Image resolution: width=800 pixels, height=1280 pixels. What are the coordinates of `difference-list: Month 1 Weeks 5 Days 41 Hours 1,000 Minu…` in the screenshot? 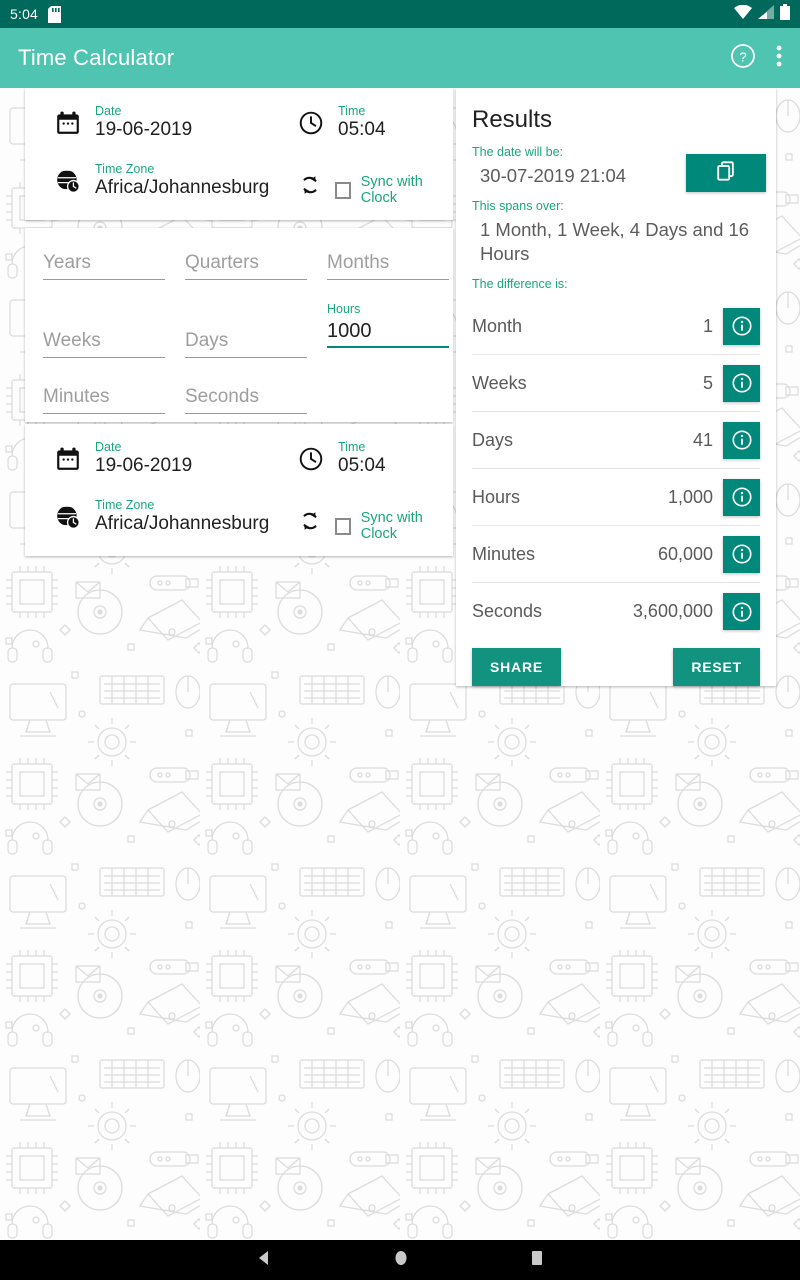 It's located at (616, 469).